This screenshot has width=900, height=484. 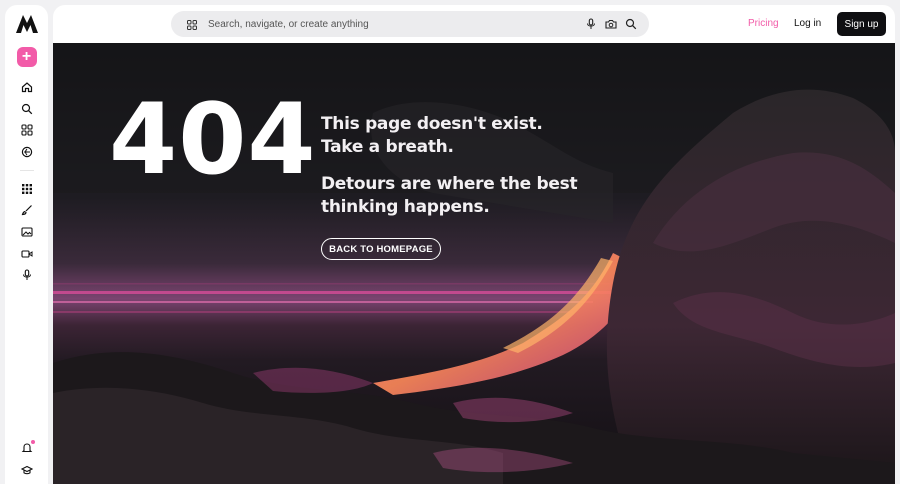 What do you see at coordinates (26, 170) in the screenshot?
I see `sidebar-divider` at bounding box center [26, 170].